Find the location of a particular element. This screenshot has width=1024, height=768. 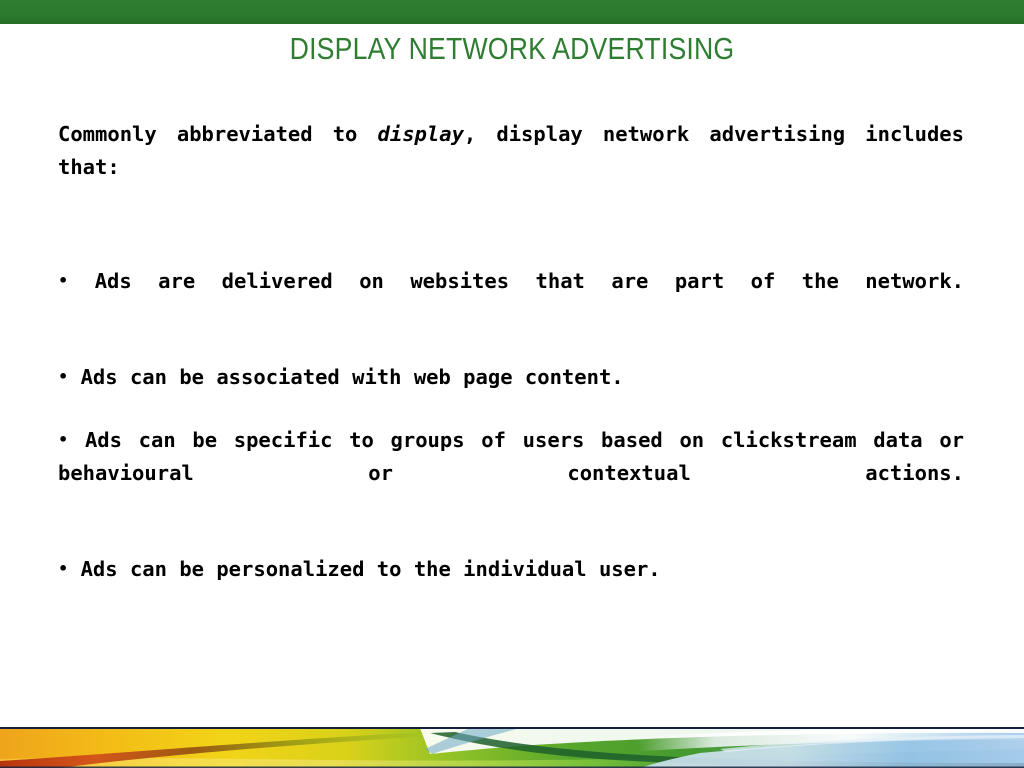

intro-lead-text: Commonly abbreviated to is located at coordinates (218, 134).